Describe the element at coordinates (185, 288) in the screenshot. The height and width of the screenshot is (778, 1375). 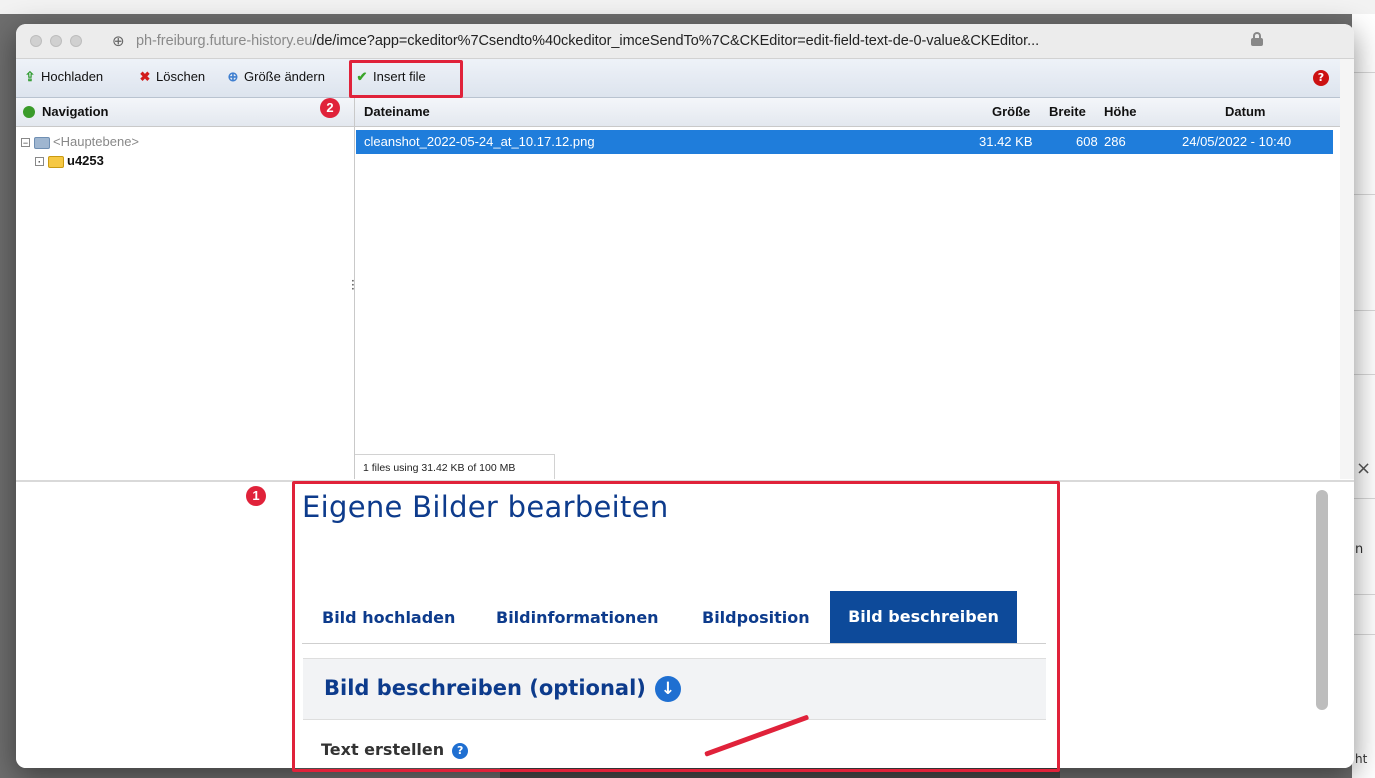
I see `navigation-pane: Navigation − <Hauptebene> · u4253` at that location.